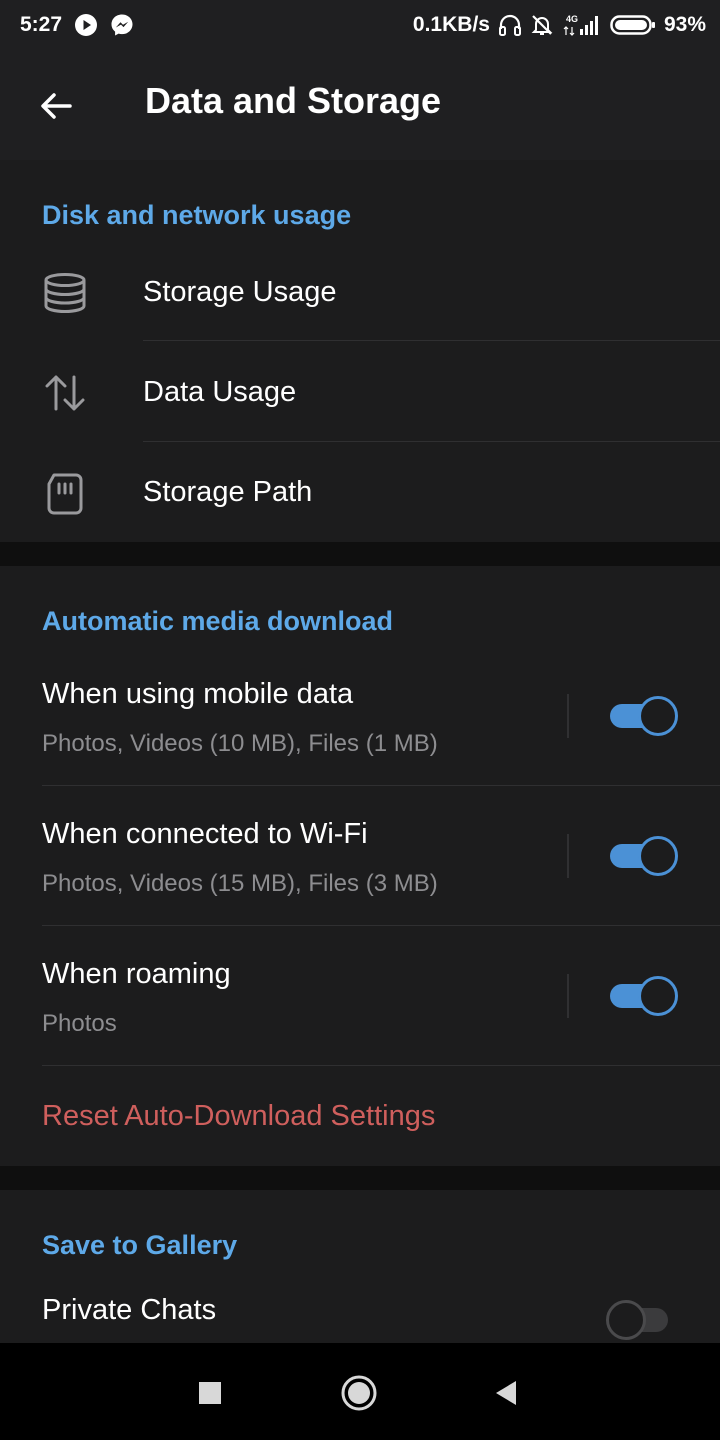  I want to click on recents-square-icon, so click(210, 1393).